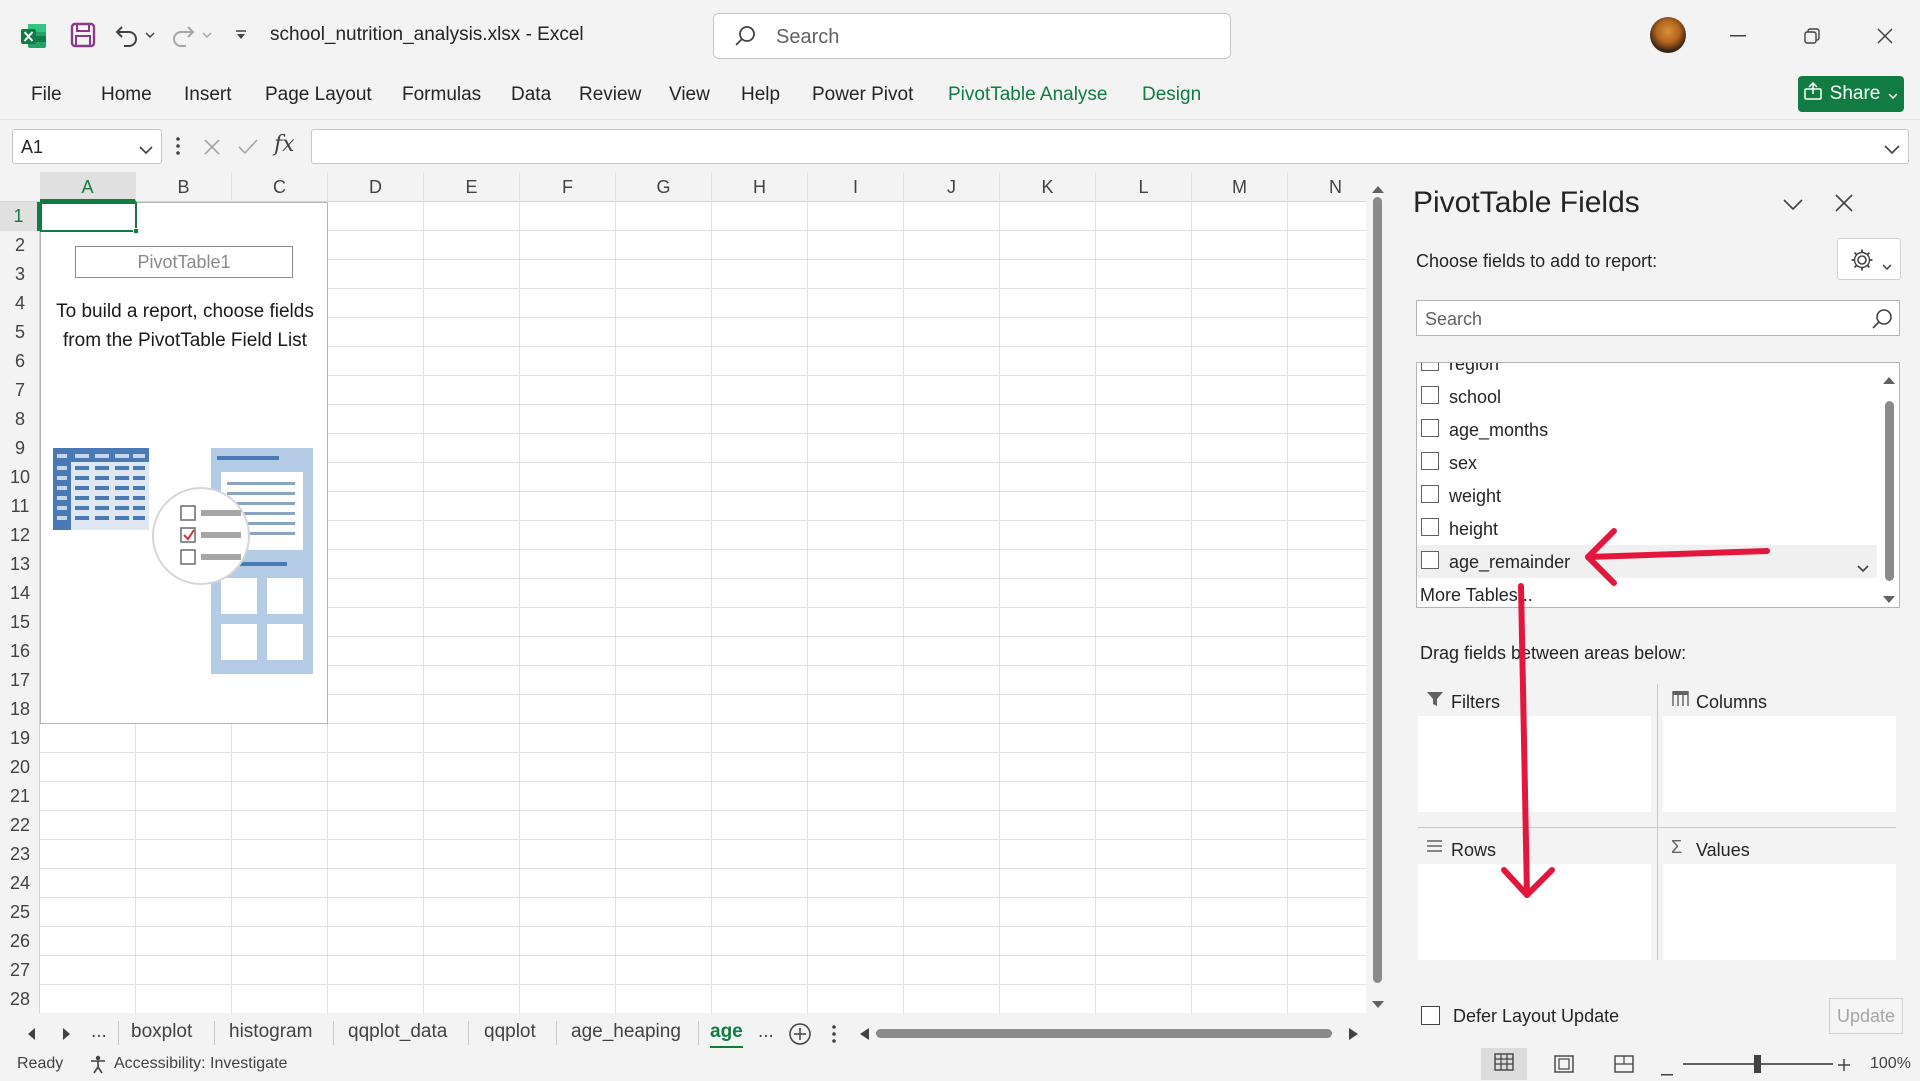  What do you see at coordinates (20, 796) in the screenshot?
I see `row-header-21: 21` at bounding box center [20, 796].